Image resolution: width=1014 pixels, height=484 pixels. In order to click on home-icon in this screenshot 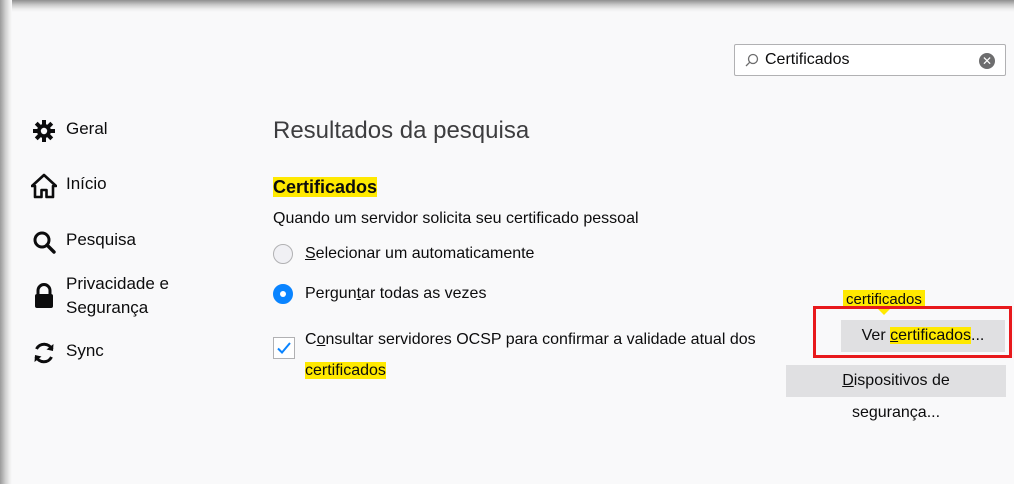, I will do `click(44, 186)`.